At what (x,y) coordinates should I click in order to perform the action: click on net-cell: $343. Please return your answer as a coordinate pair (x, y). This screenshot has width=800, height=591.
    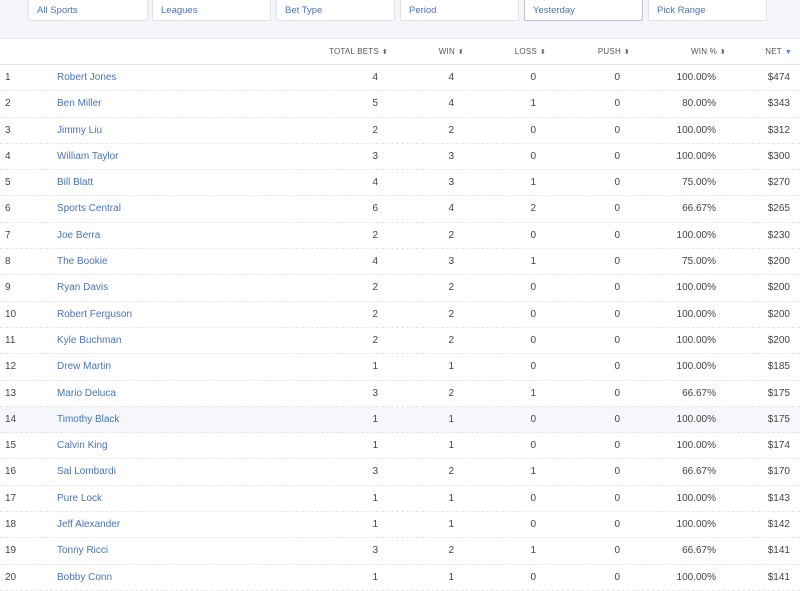
    Looking at the image, I should click on (778, 104).